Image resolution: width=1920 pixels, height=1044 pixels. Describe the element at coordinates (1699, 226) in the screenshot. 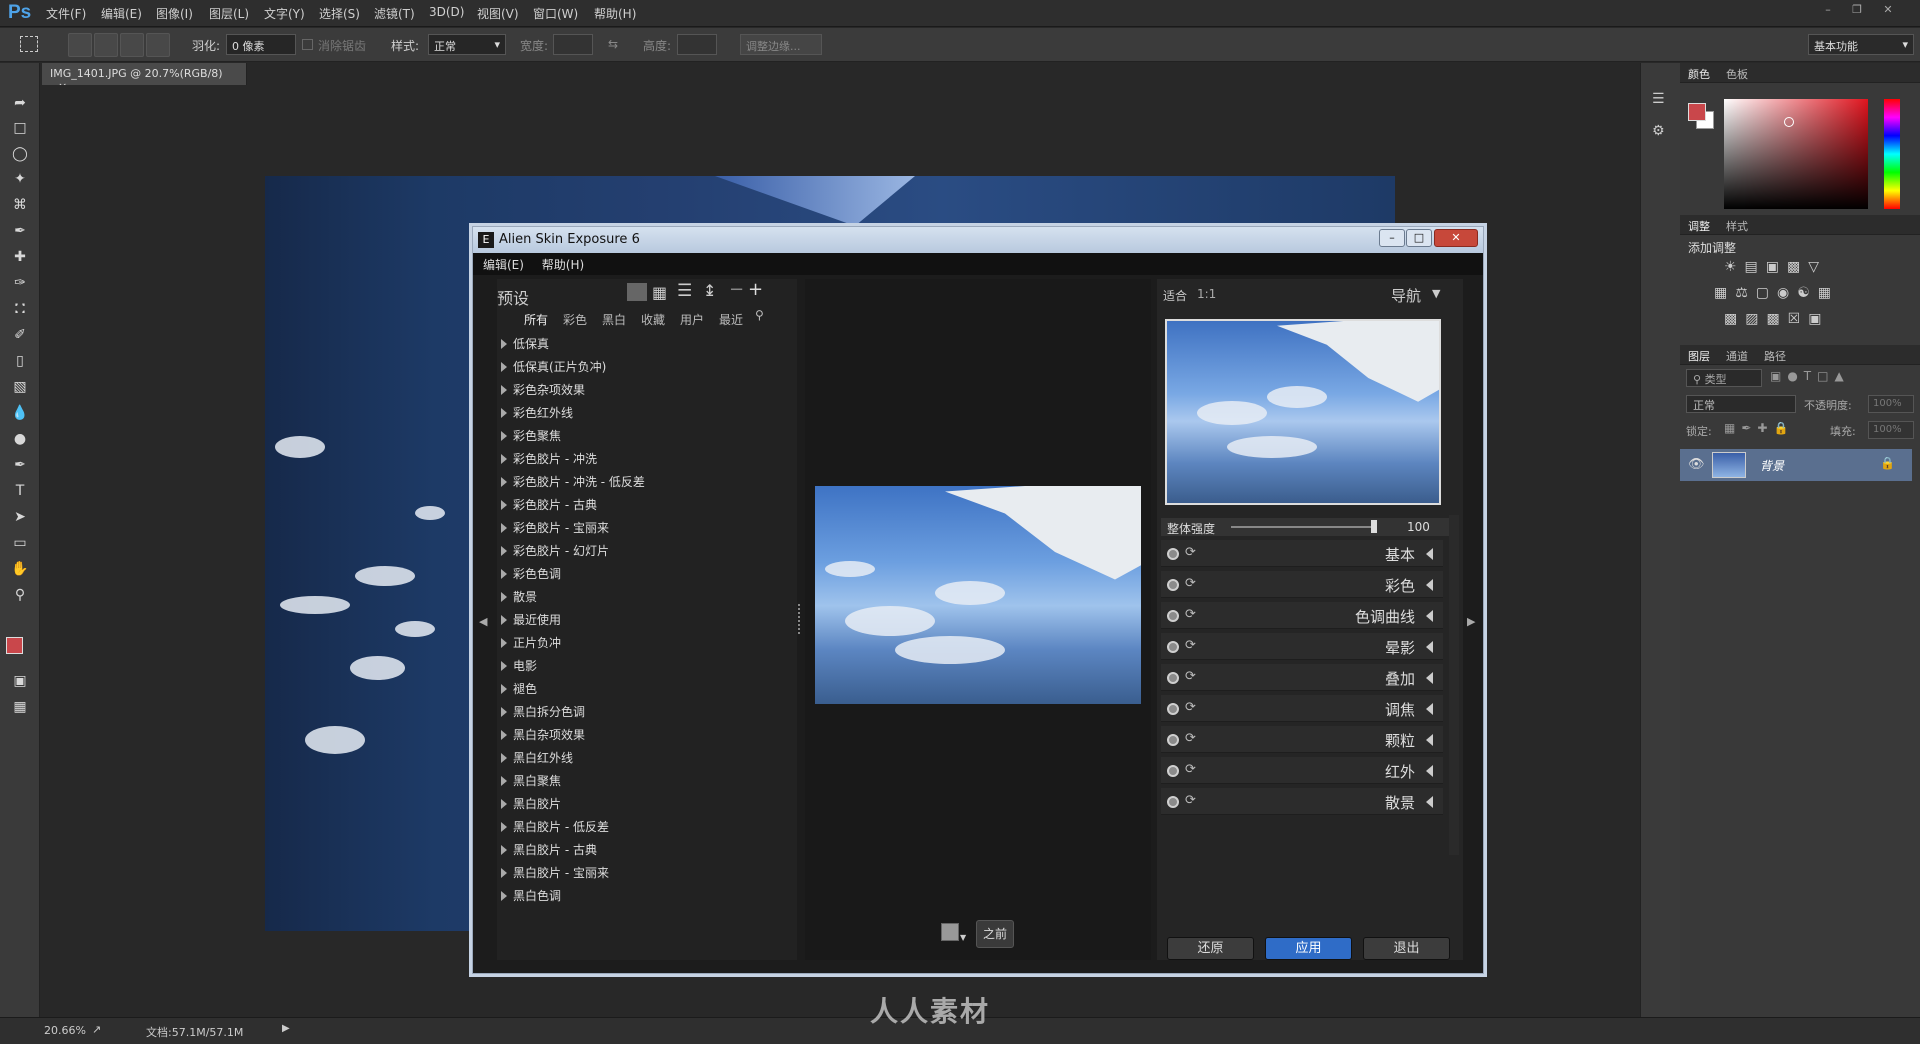

I see `tab-adjustments: 调整` at that location.